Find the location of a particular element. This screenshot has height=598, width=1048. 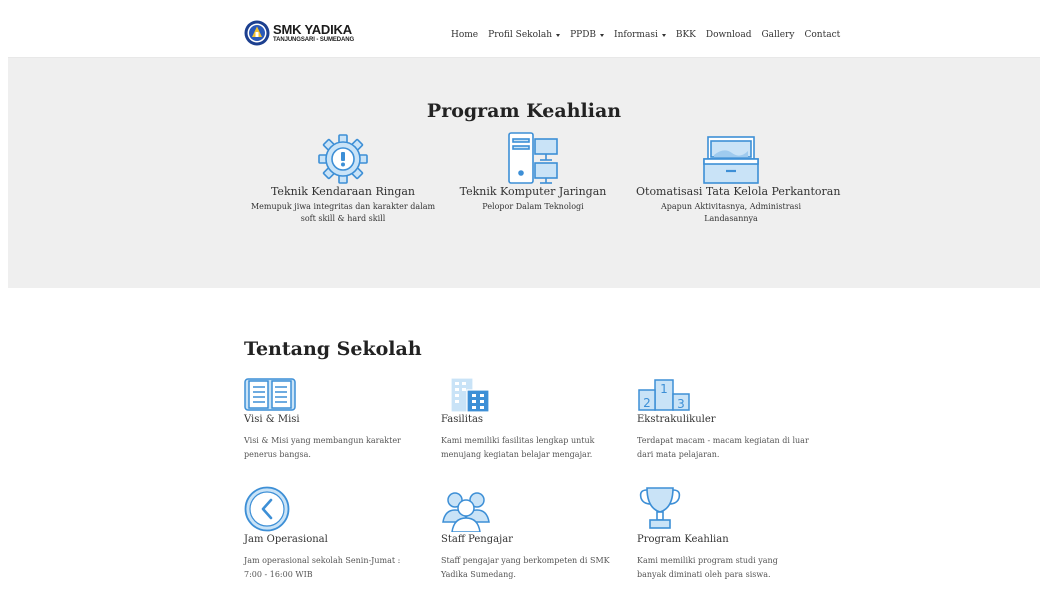

nav-label: Gallery is located at coordinates (778, 35).